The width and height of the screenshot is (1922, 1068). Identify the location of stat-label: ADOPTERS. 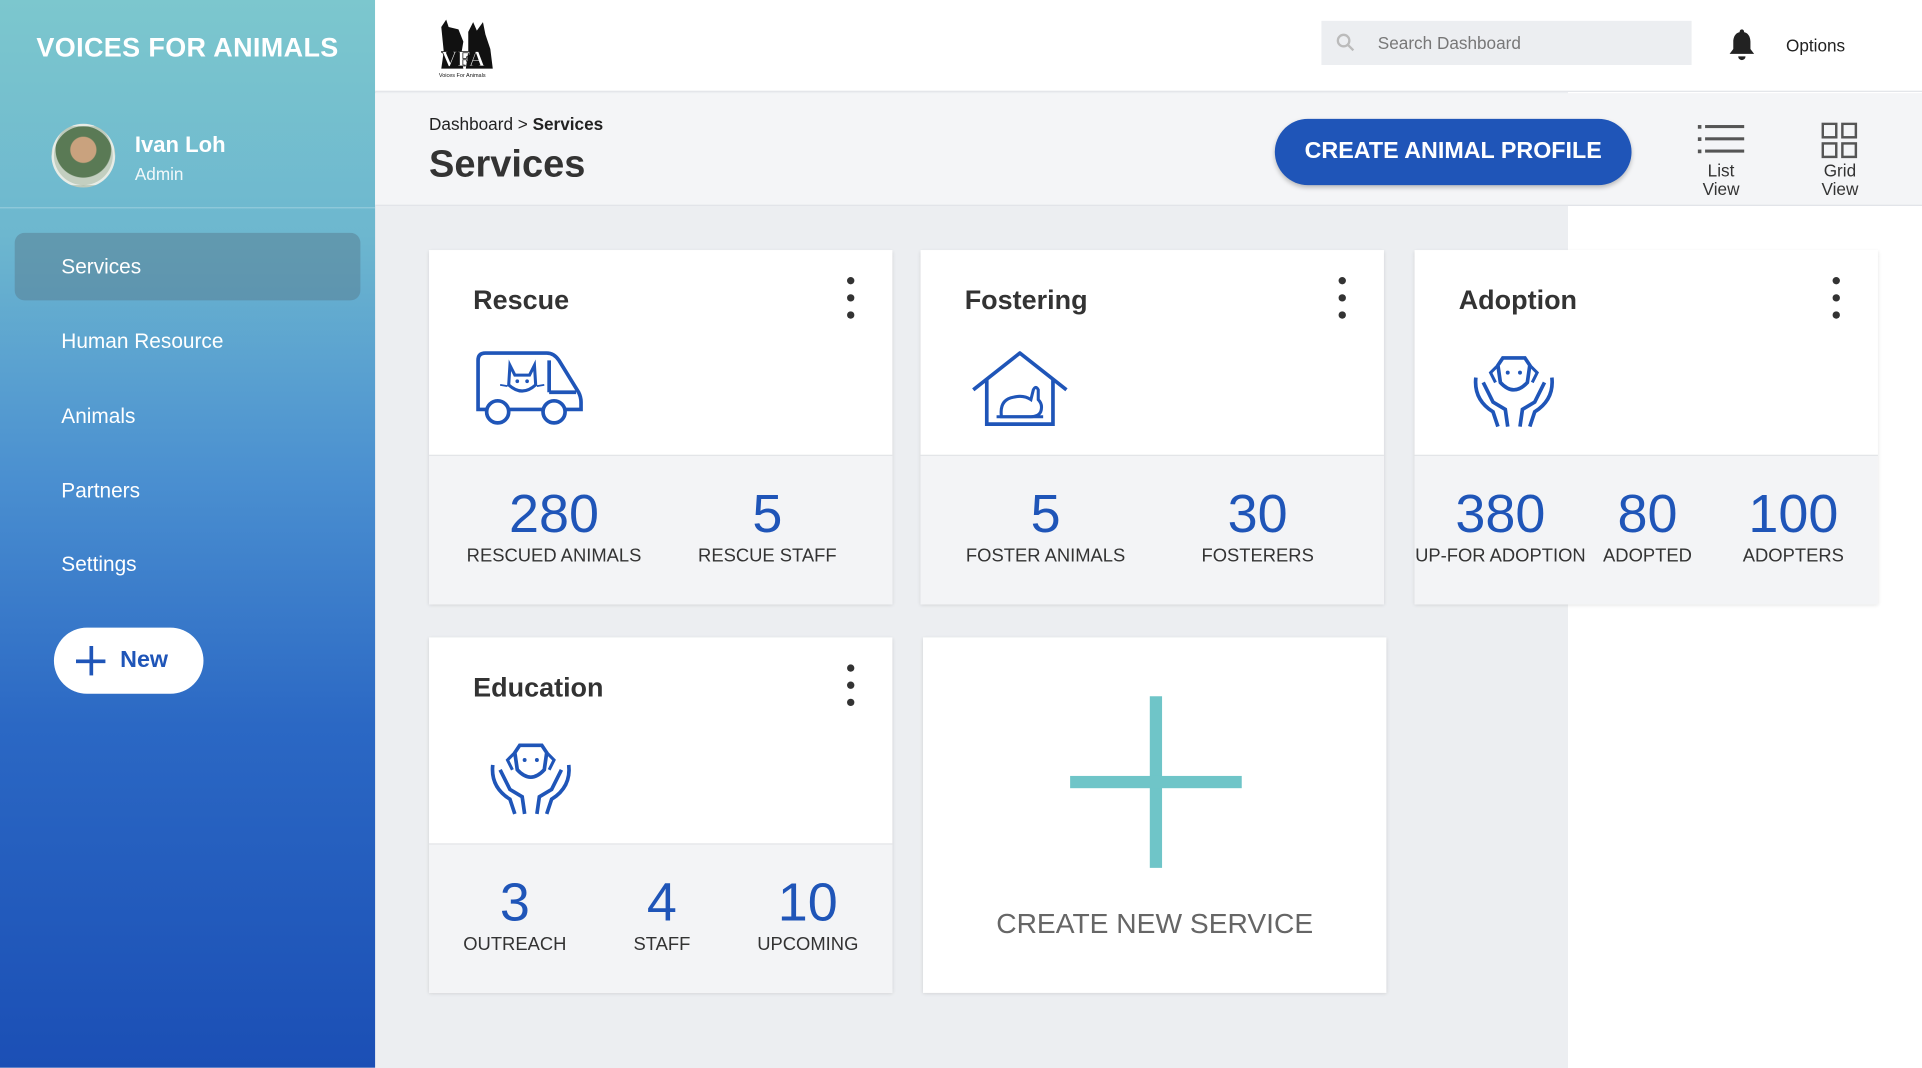
(1793, 556).